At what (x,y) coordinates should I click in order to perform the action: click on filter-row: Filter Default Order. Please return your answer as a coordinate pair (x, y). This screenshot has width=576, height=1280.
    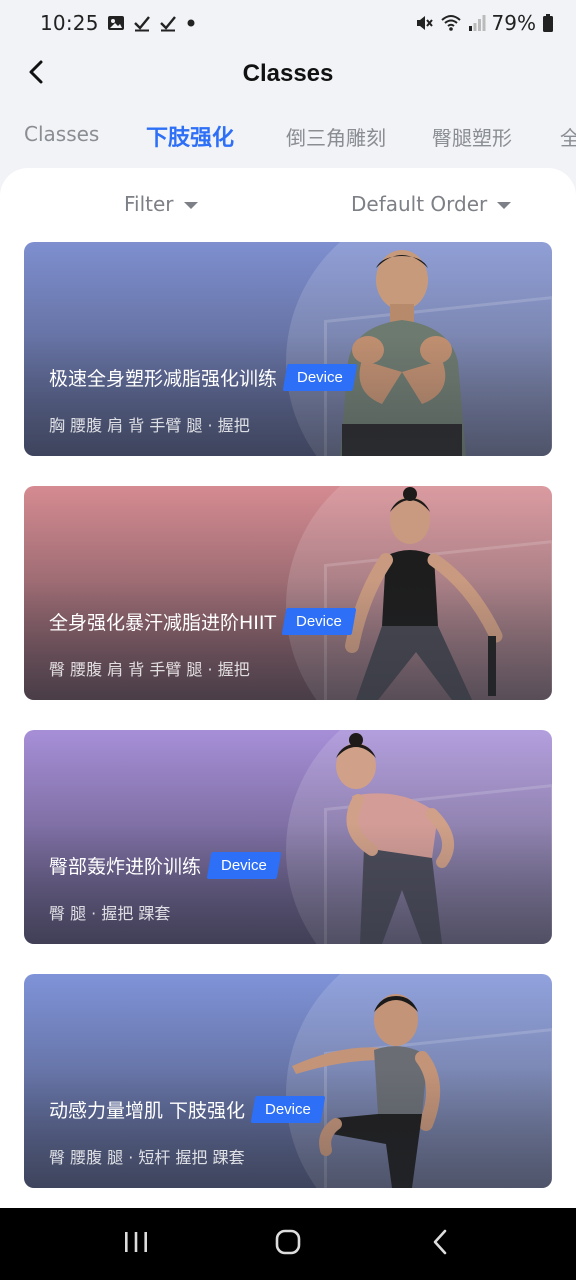
    Looking at the image, I should click on (288, 205).